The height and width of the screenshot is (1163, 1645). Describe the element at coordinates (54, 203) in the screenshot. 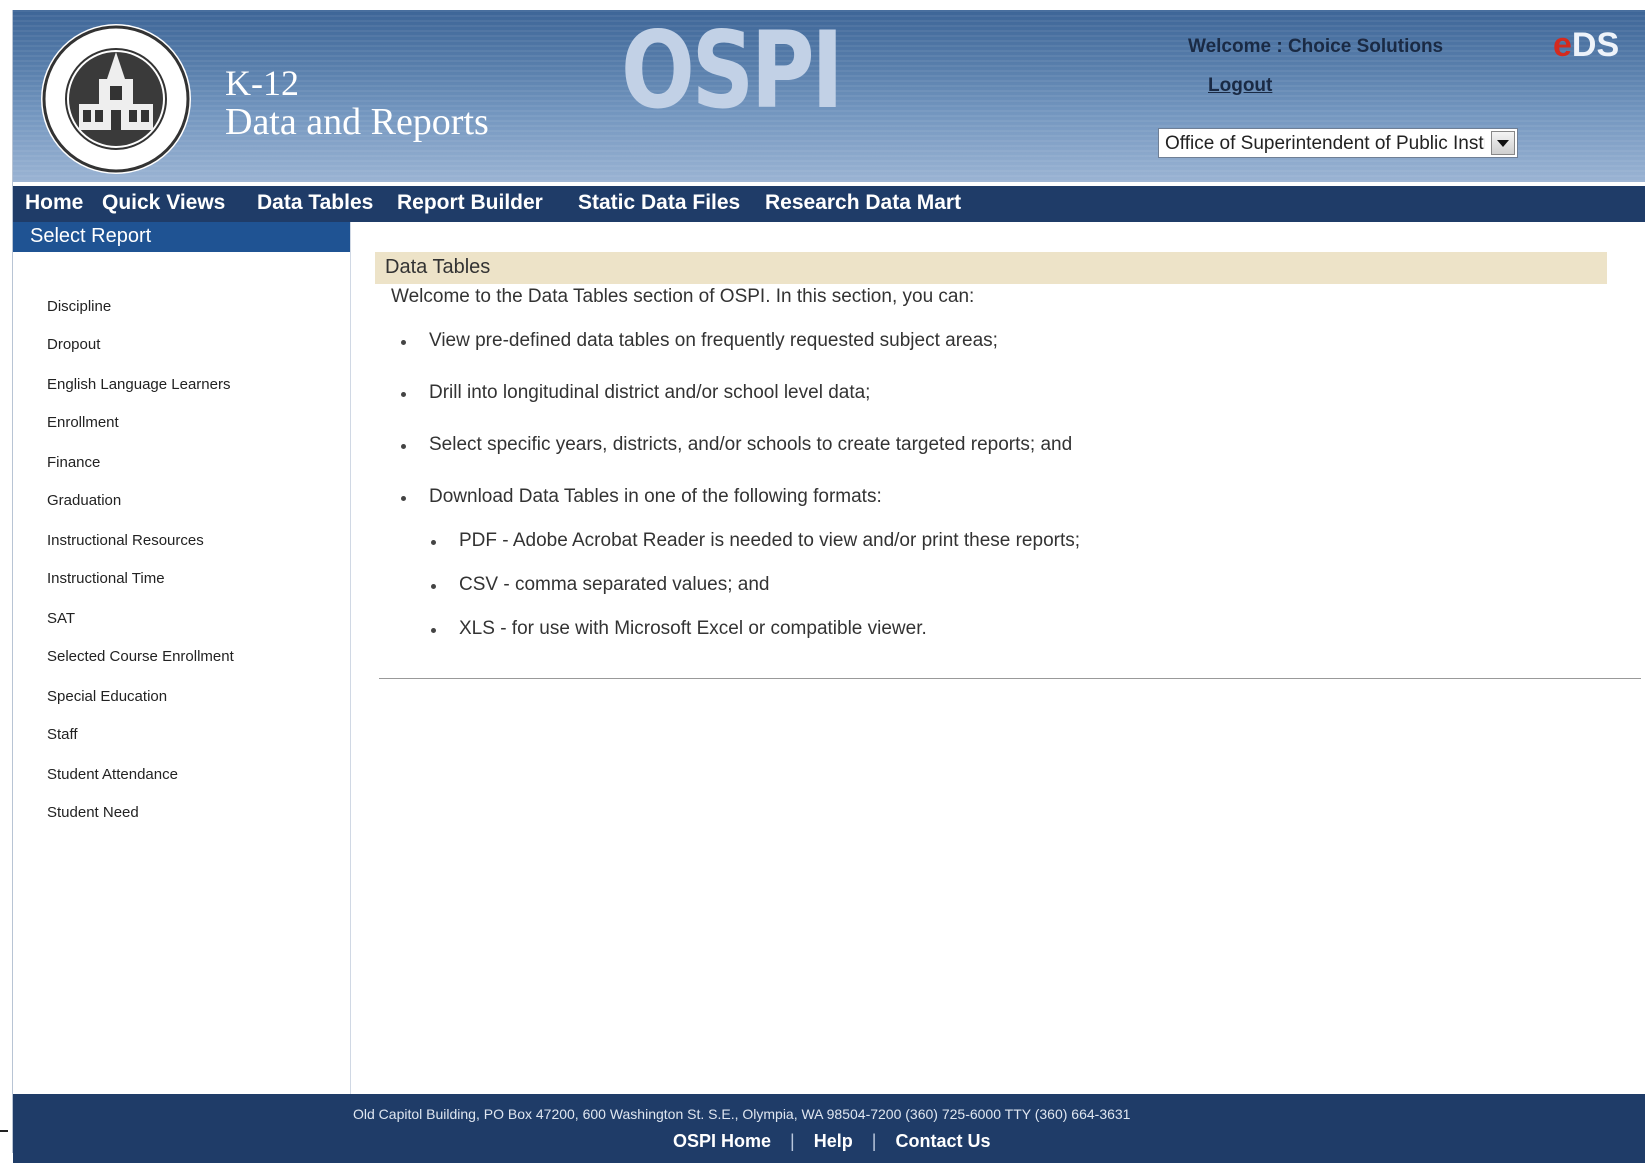

I see `nav-home: Home` at that location.